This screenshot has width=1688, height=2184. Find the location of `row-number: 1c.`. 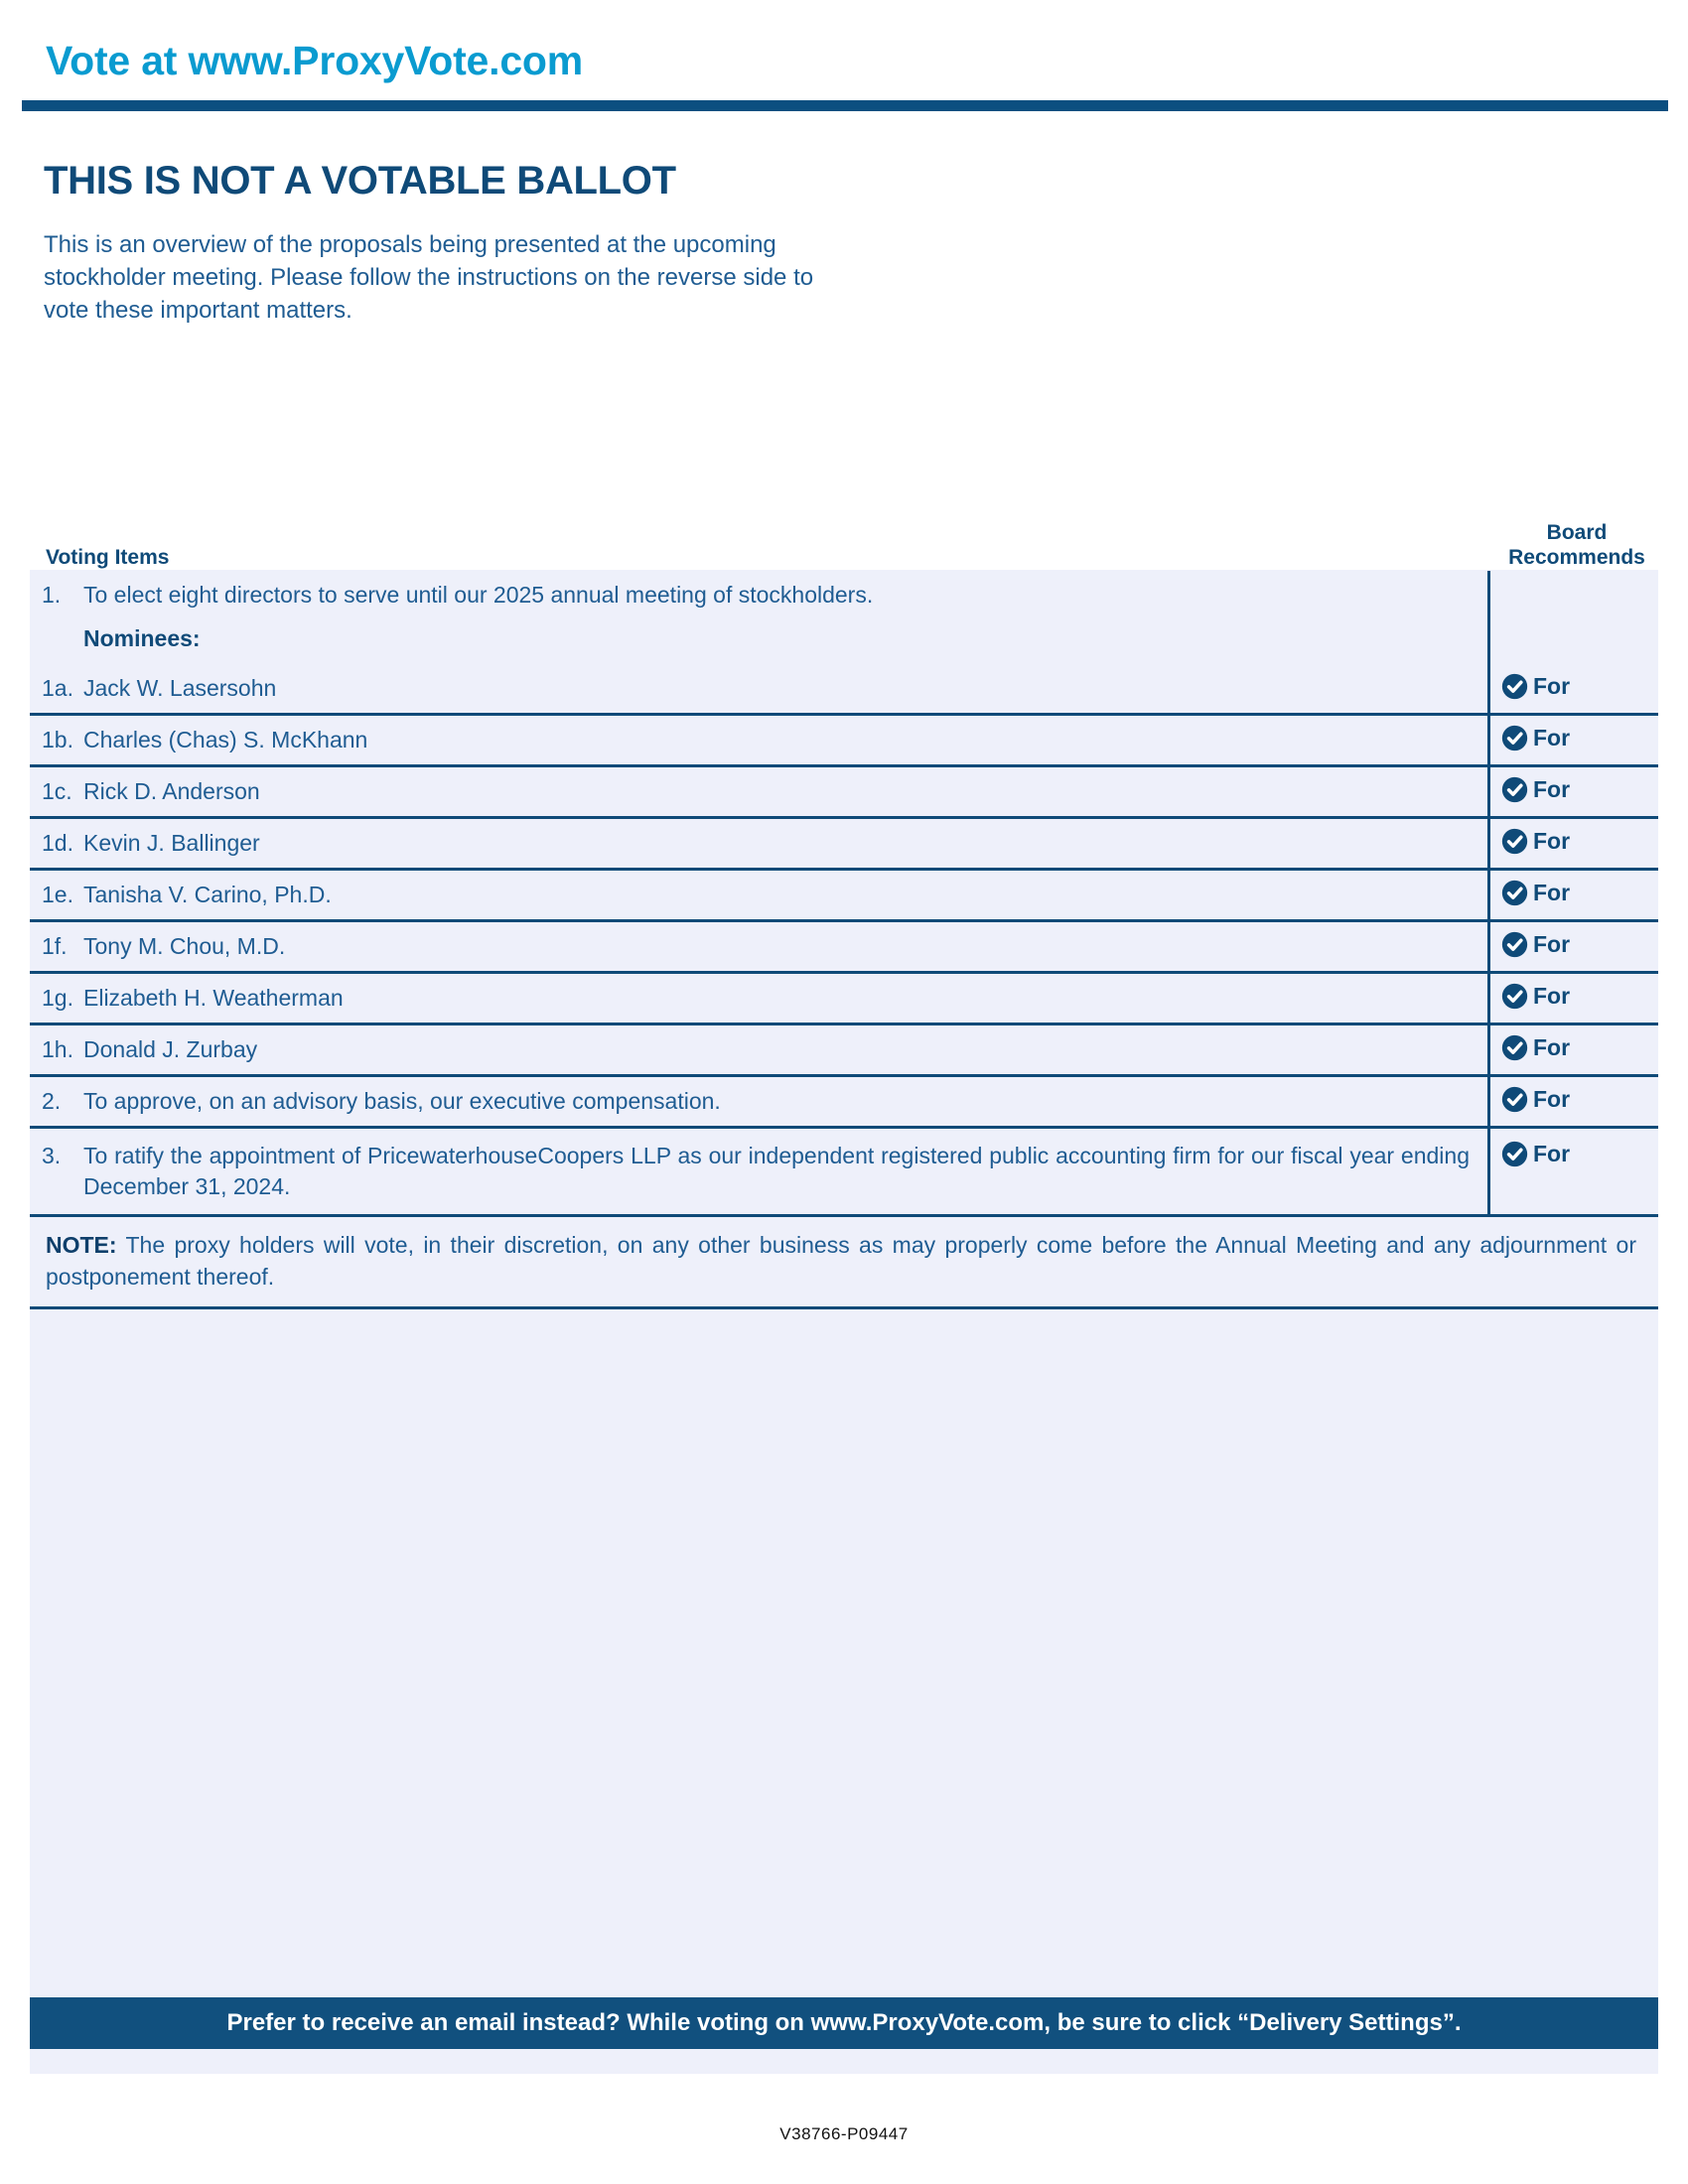

row-number: 1c. is located at coordinates (57, 791).